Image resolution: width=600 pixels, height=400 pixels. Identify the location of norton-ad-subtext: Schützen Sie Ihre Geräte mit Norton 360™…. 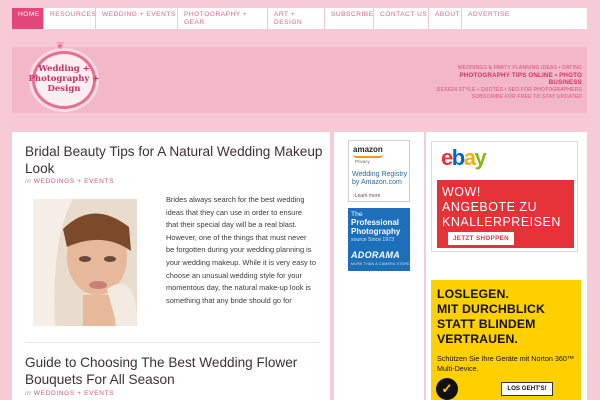
(506, 363).